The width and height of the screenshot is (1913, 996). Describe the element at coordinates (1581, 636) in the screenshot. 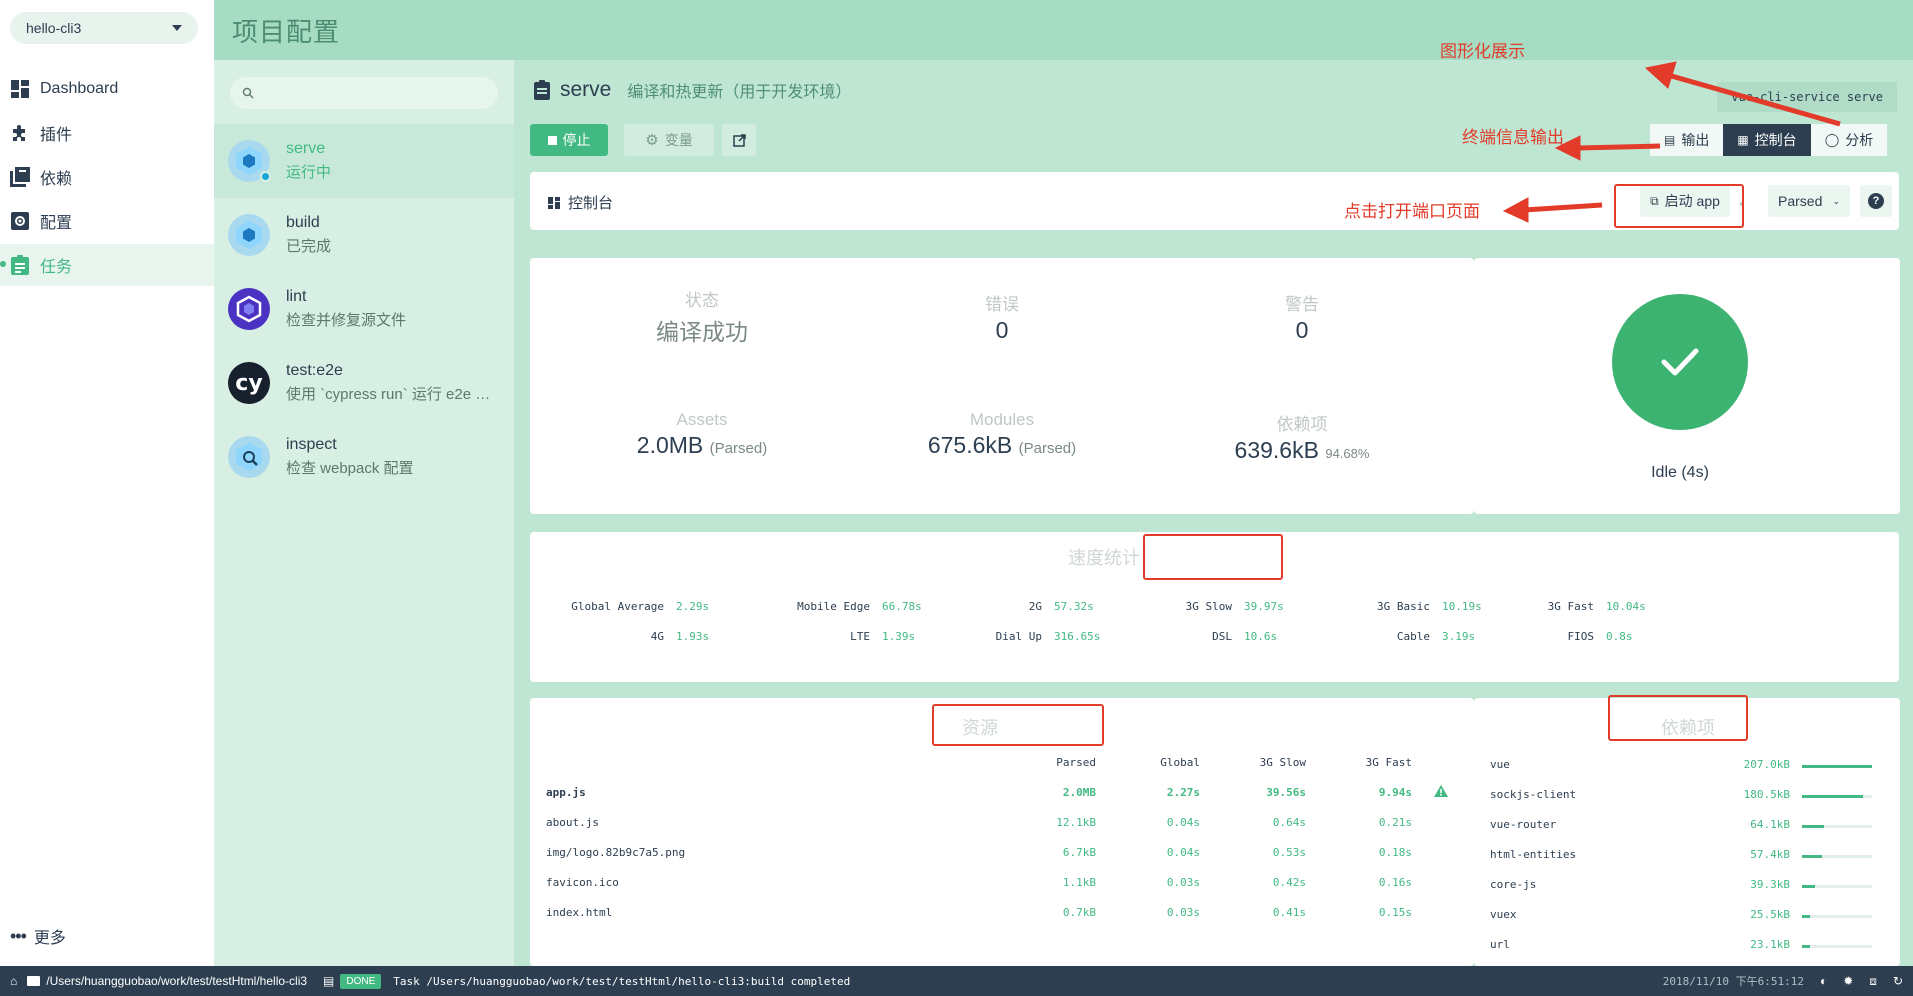

I see `speed-key: FIOS` at that location.